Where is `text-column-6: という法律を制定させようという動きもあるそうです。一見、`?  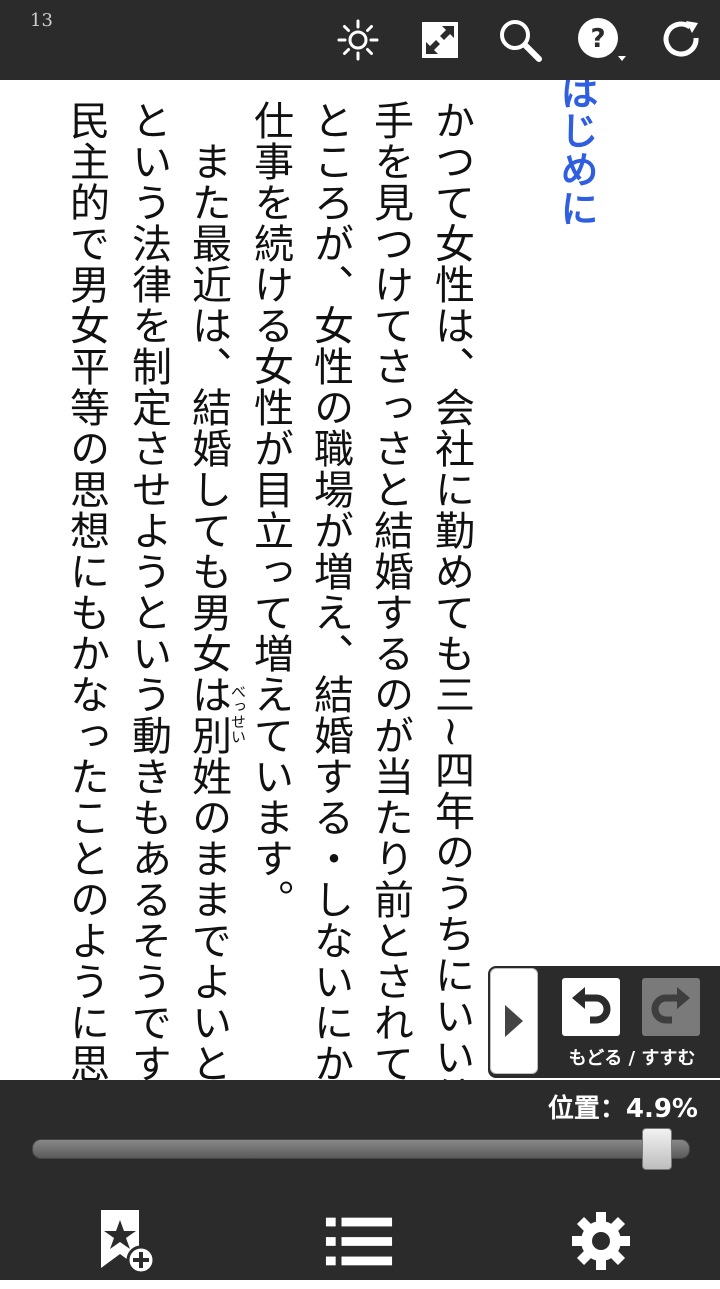
text-column-6: という法律を制定させようという動きもあるそうです。一見、 is located at coordinates (148, 674).